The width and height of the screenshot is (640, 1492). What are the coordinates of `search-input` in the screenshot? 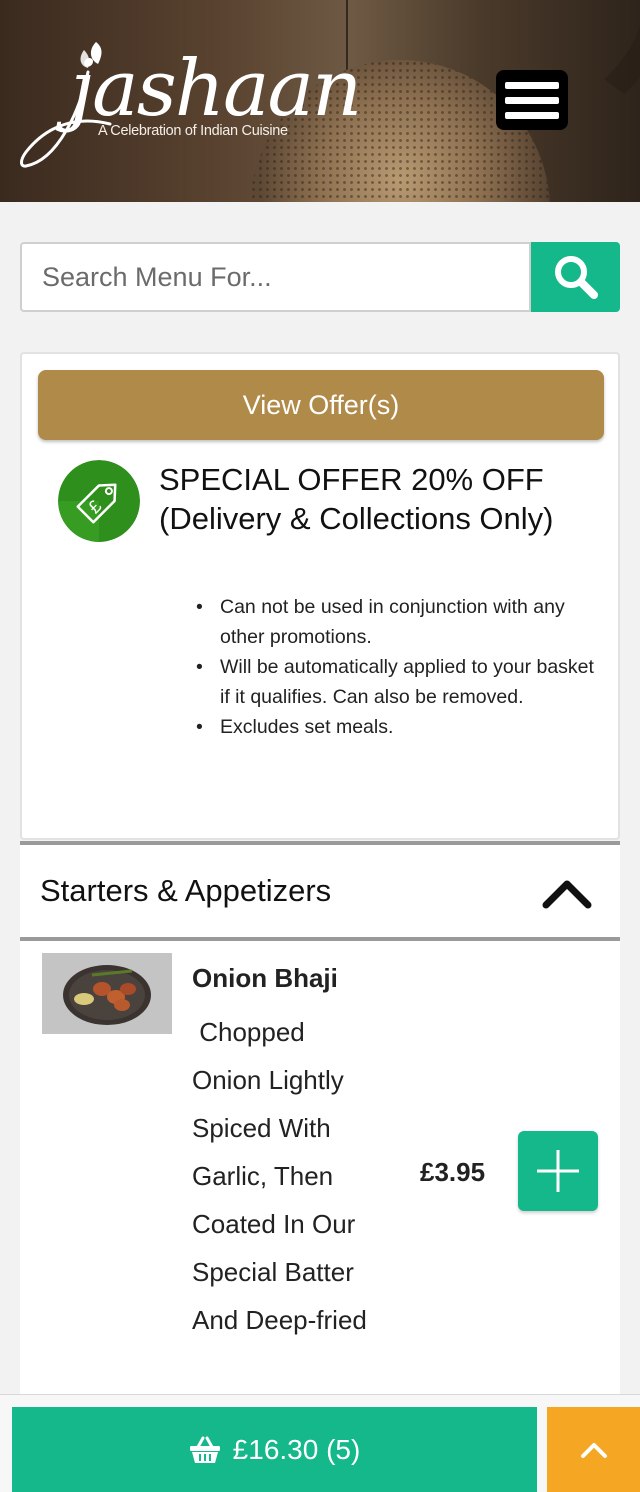 It's located at (275, 277).